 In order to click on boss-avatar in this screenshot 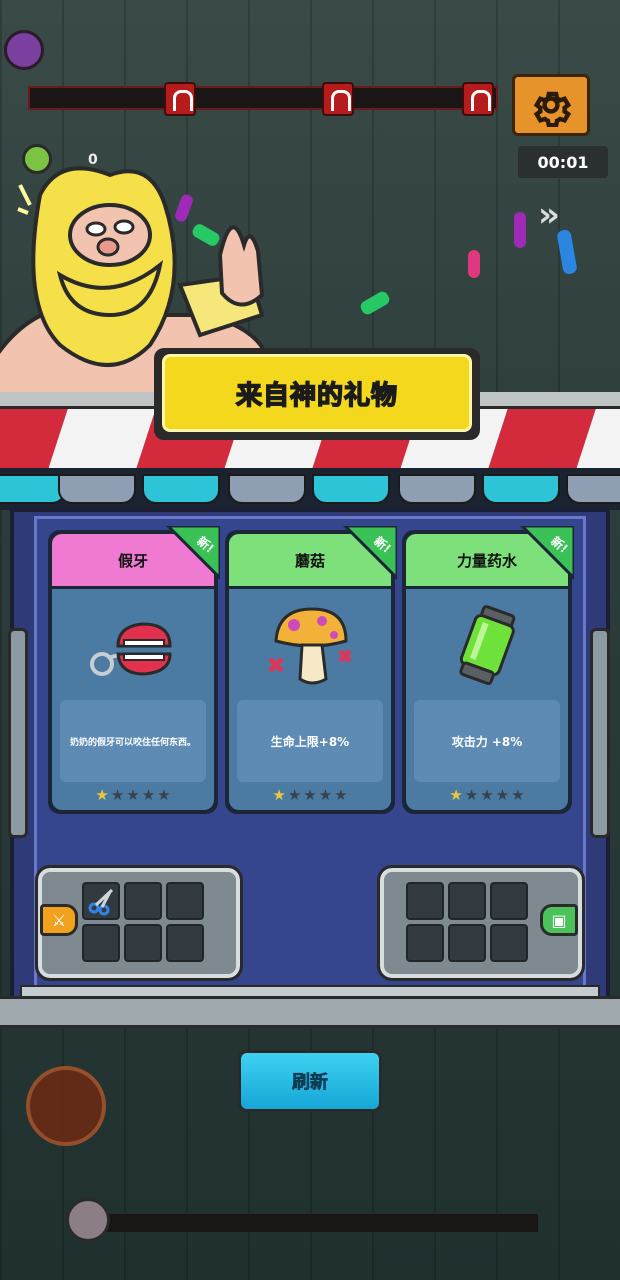, I will do `click(88, 1220)`.